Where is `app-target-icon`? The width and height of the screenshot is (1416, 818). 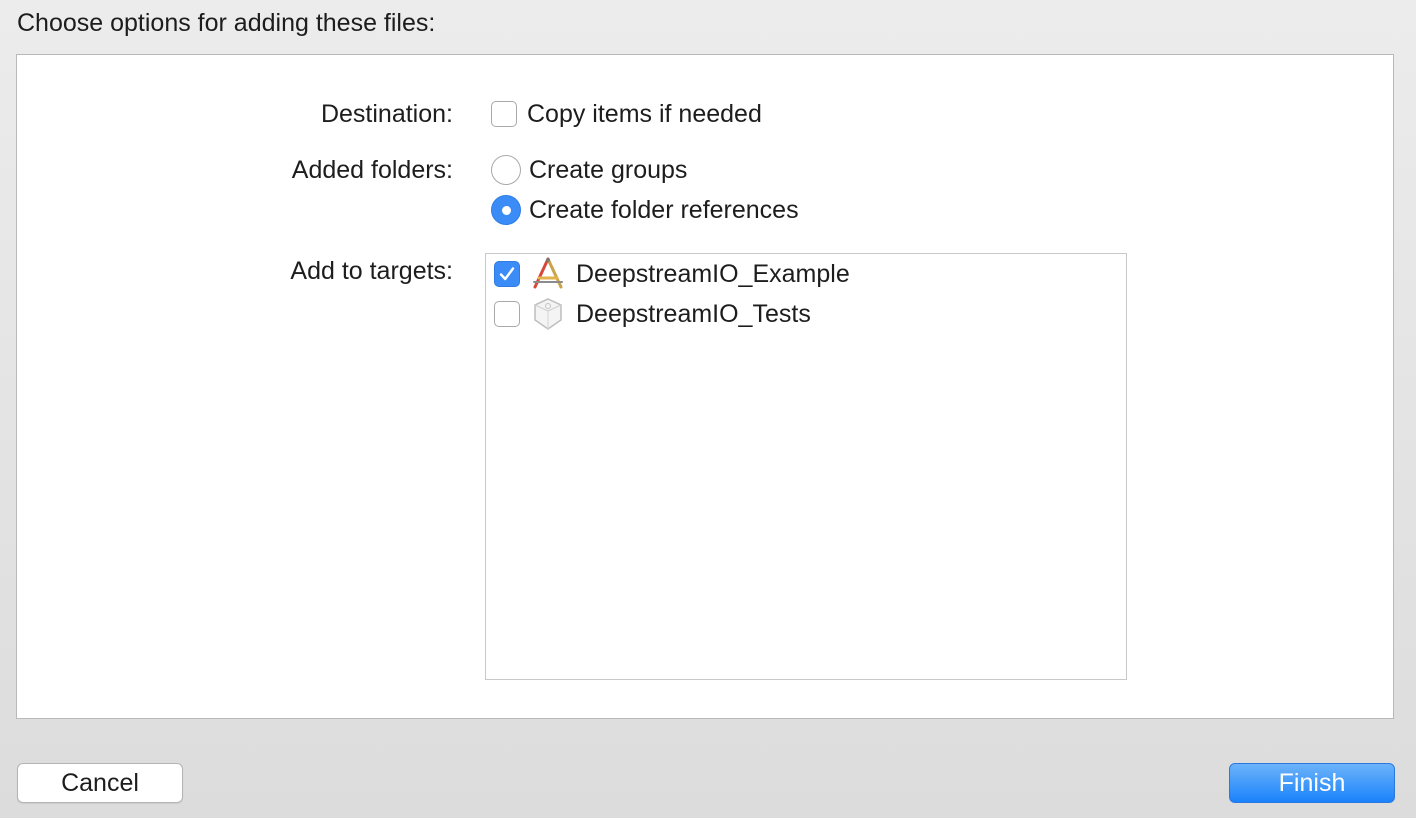 app-target-icon is located at coordinates (548, 273).